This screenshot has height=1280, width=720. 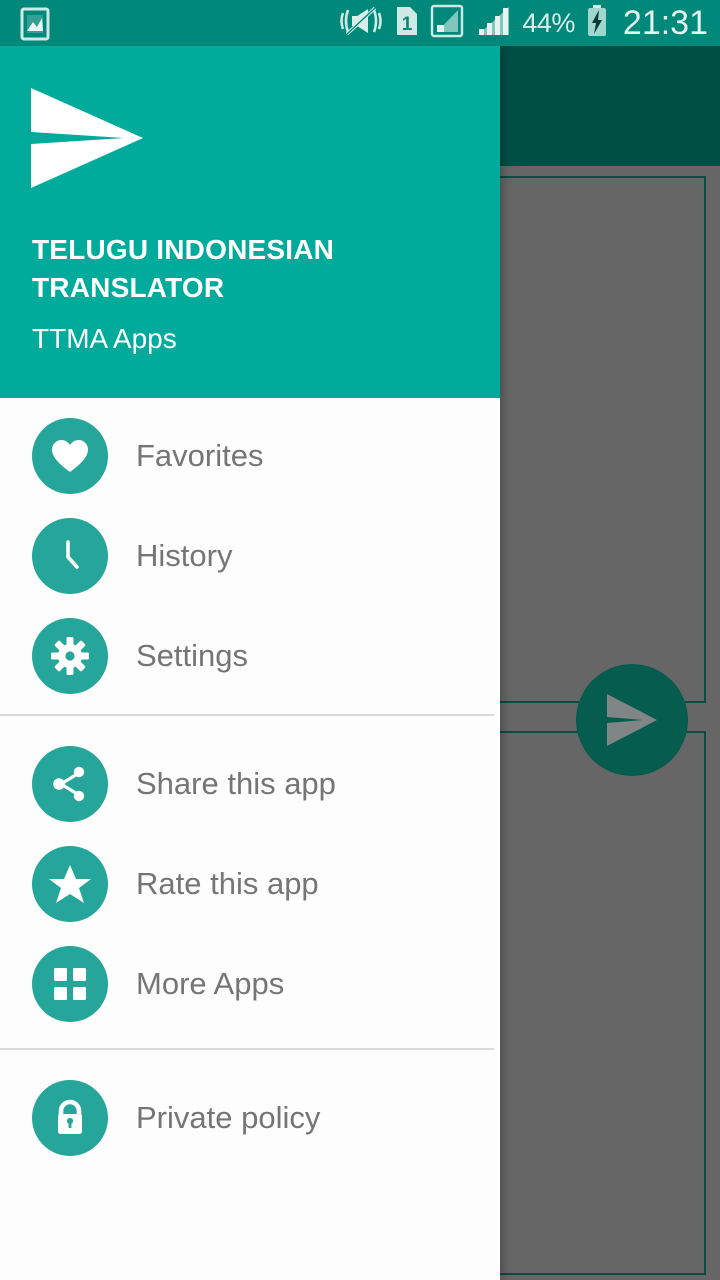 I want to click on battery-charging-icon, so click(x=597, y=23).